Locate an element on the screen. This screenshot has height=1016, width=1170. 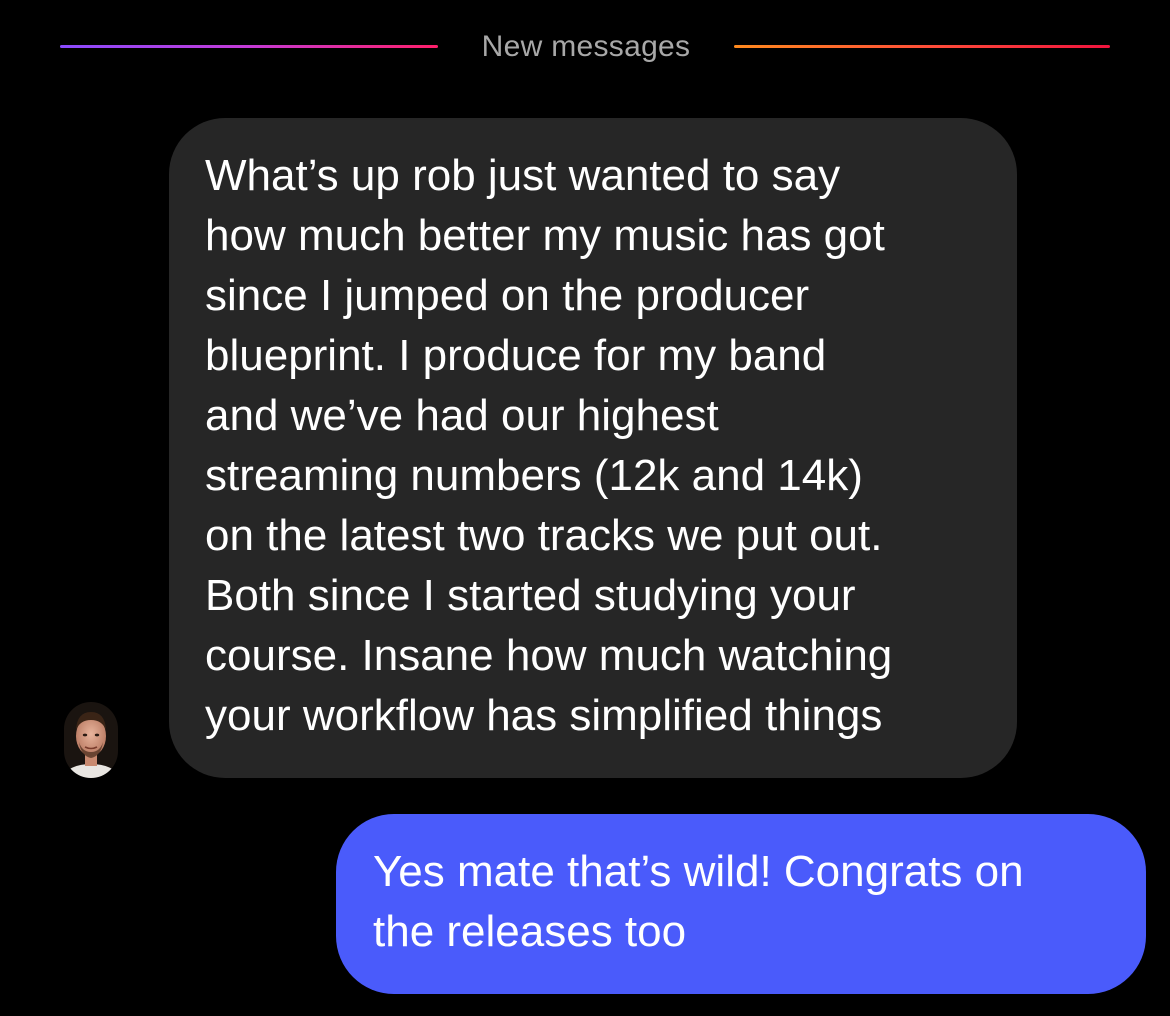
message-line: Both since I started studying your is located at coordinates (530, 595).